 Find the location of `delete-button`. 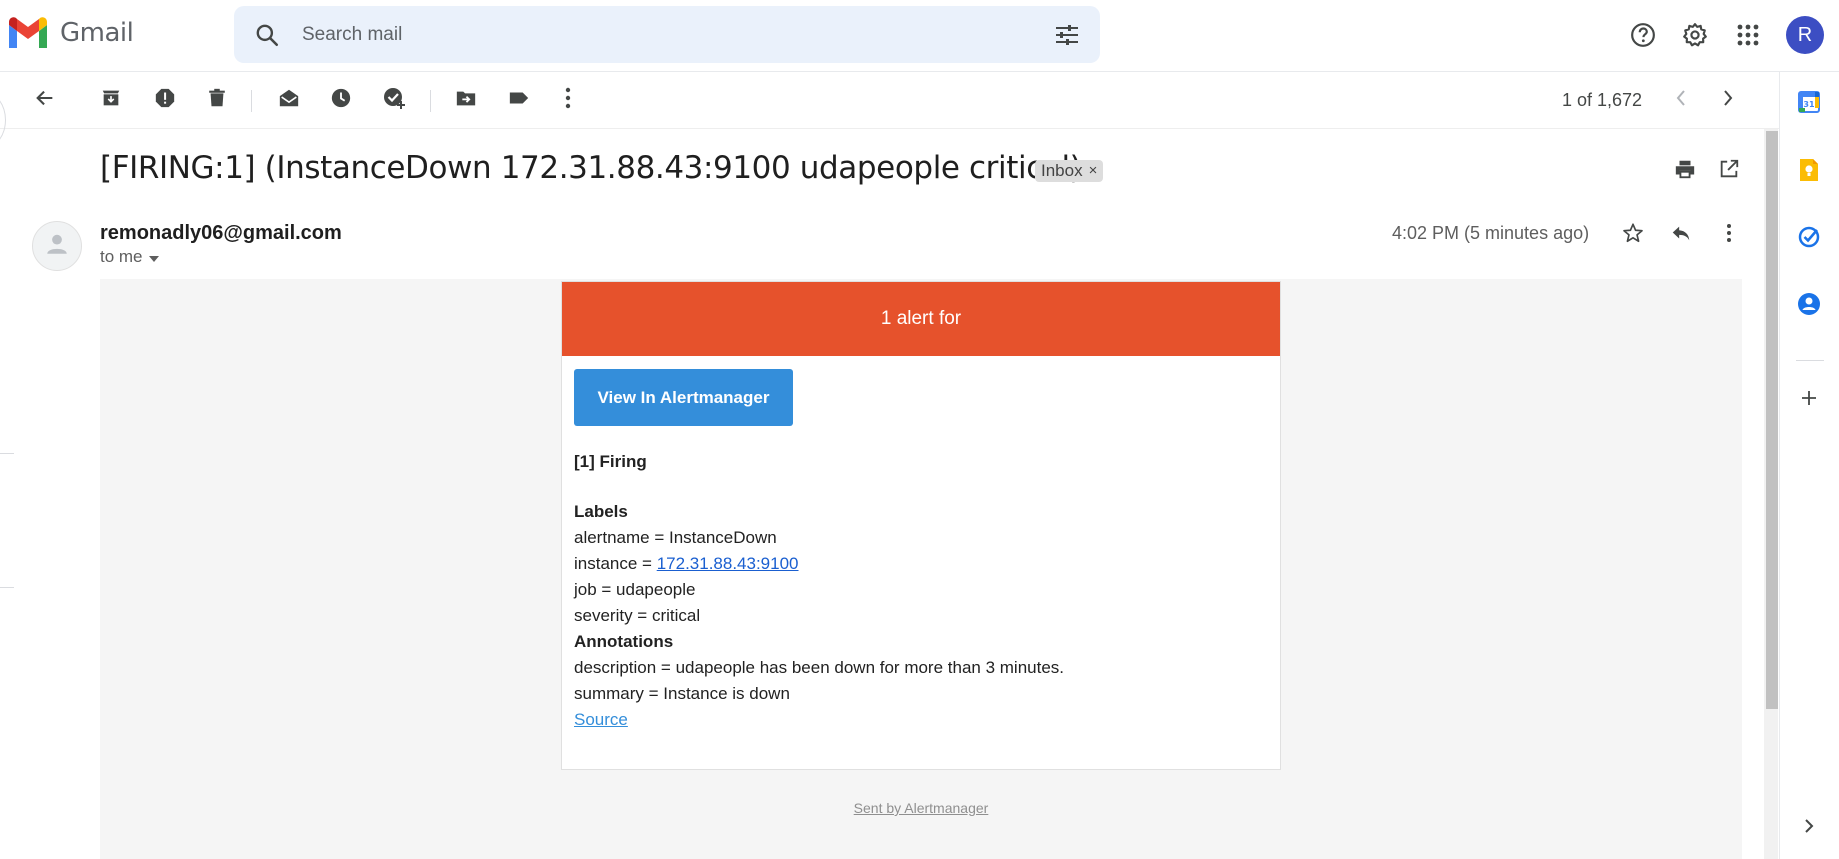

delete-button is located at coordinates (217, 100).